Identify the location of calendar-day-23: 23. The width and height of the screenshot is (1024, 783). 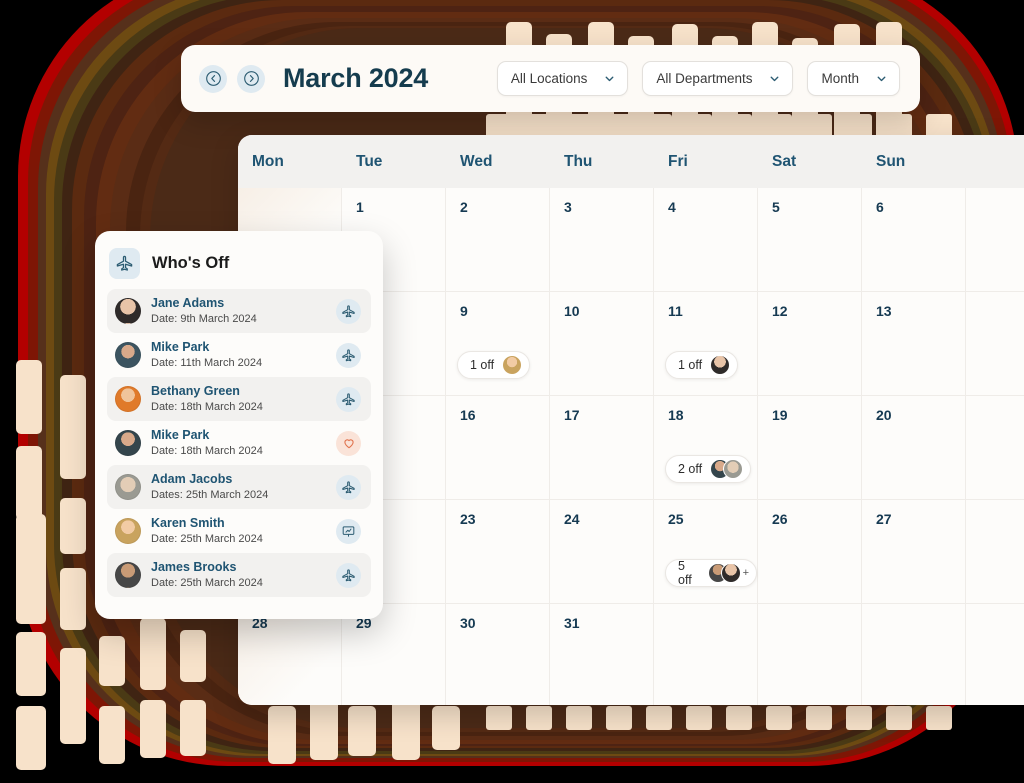
(498, 551).